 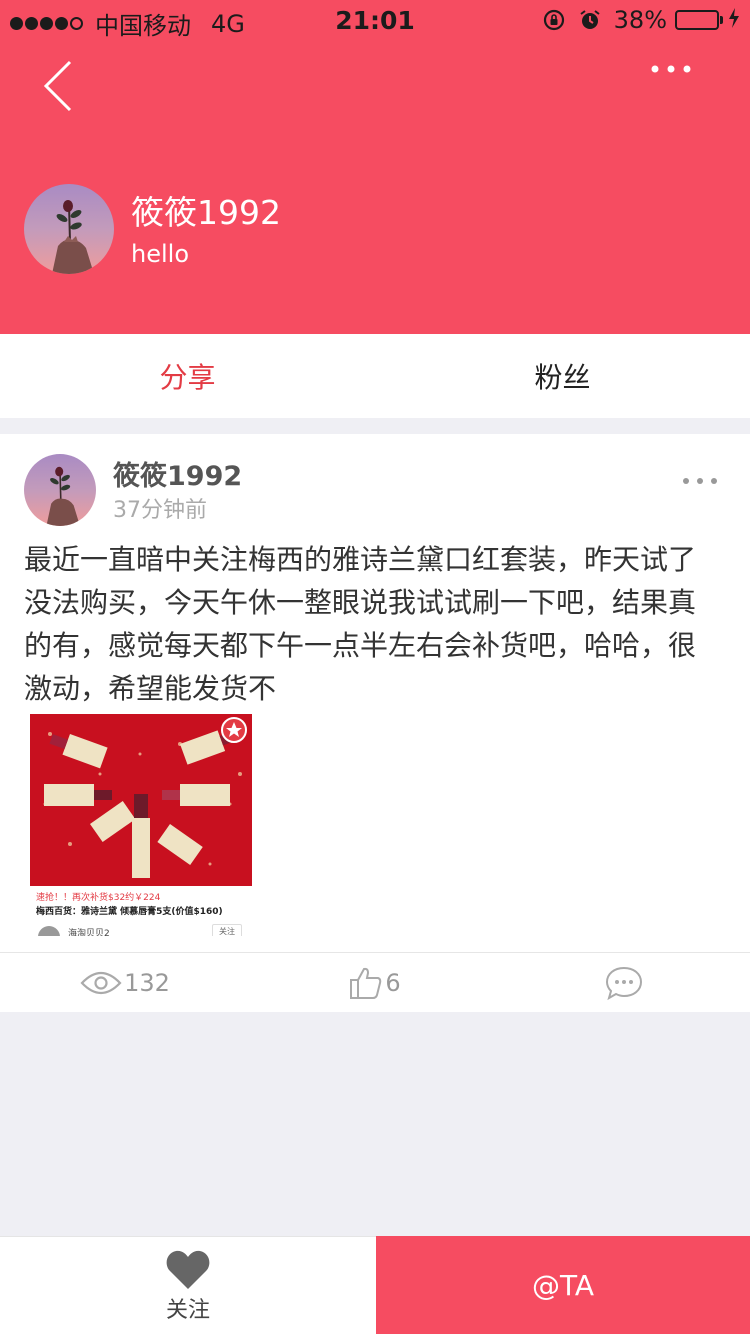 I want to click on profile-avatar, so click(x=69, y=229).